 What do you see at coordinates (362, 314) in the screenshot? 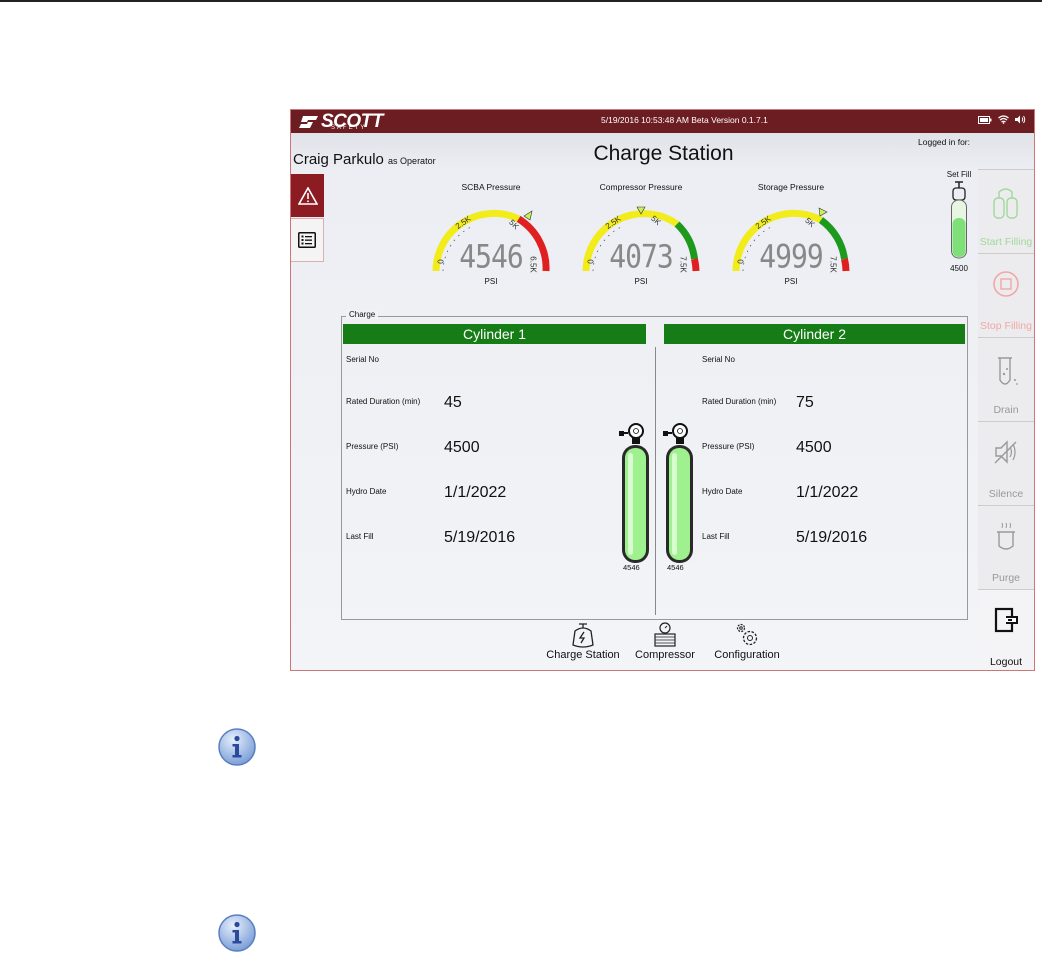
I see `charge-group-legend: Charge` at bounding box center [362, 314].